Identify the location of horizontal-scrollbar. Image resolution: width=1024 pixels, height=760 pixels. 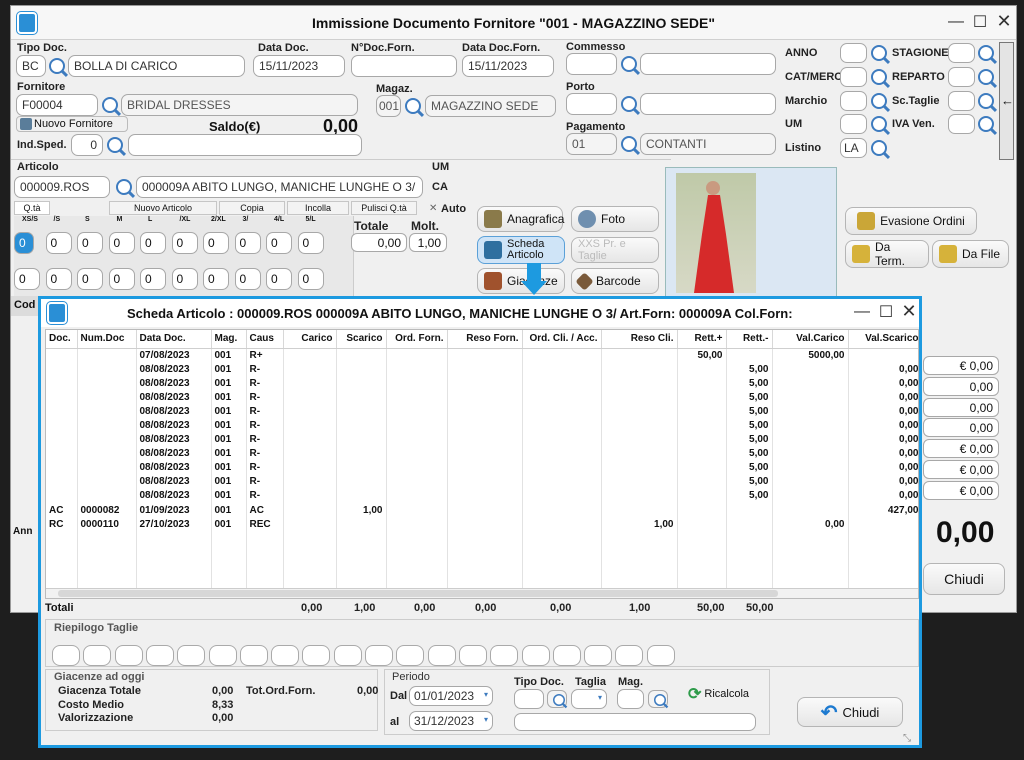
(482, 593).